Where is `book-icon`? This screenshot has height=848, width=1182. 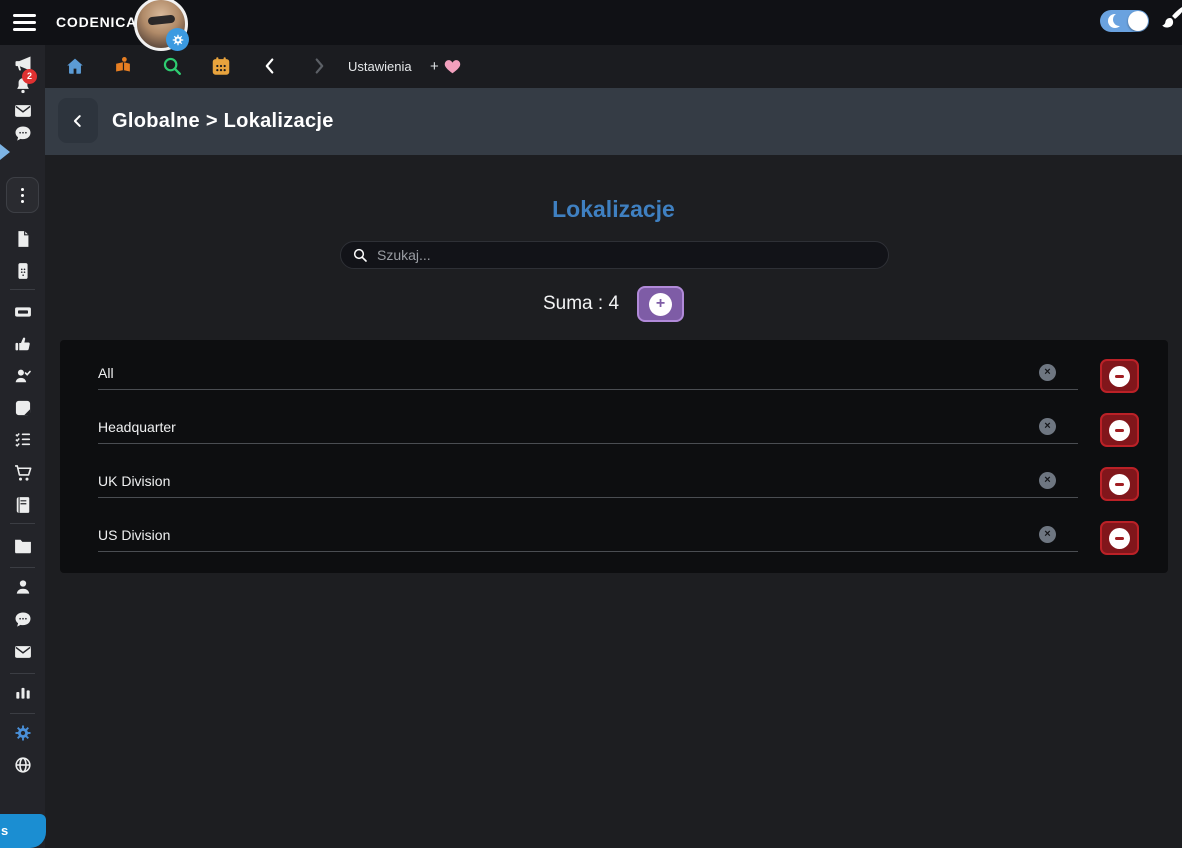
book-icon is located at coordinates (23, 505).